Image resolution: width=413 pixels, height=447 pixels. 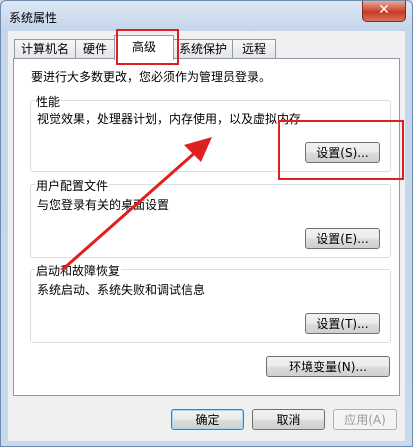 What do you see at coordinates (130, 210) in the screenshot?
I see `arrow-shaft` at bounding box center [130, 210].